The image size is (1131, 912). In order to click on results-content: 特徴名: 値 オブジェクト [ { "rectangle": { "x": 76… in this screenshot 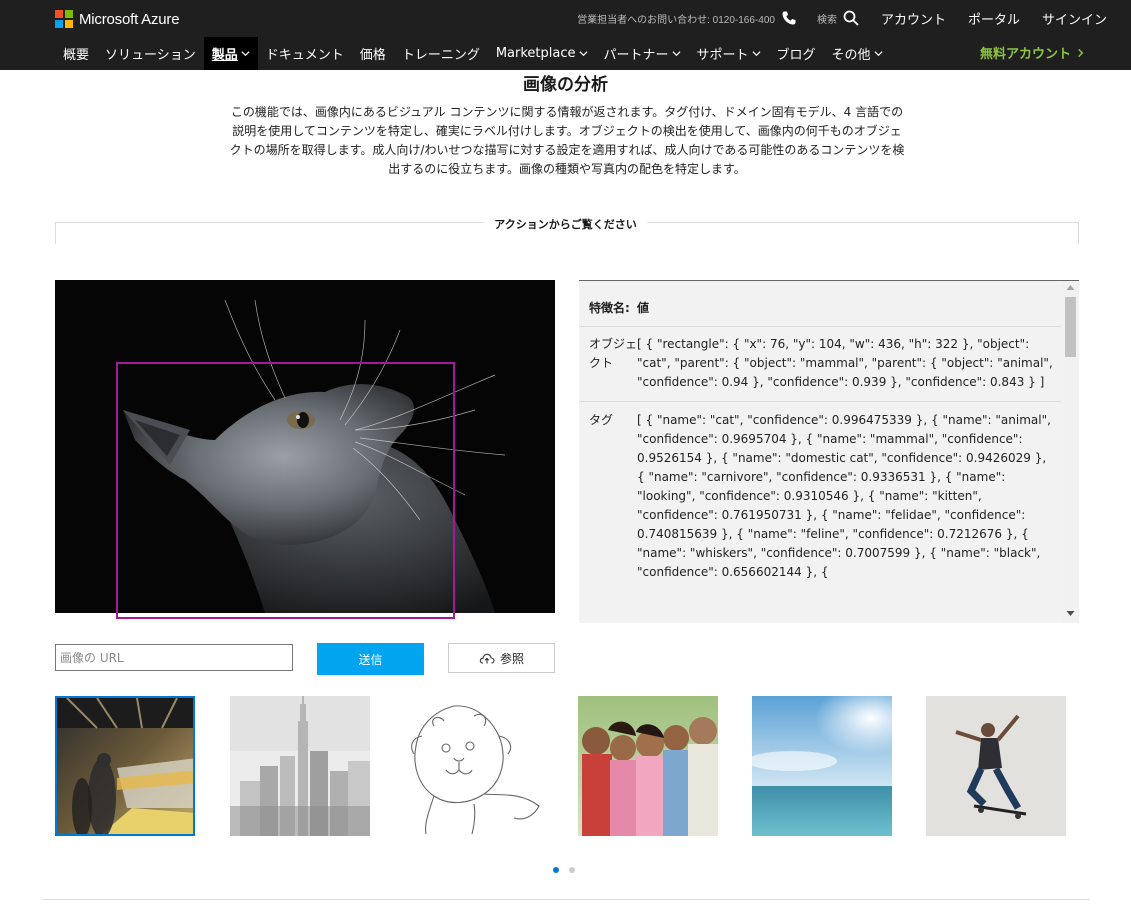, I will do `click(820, 436)`.